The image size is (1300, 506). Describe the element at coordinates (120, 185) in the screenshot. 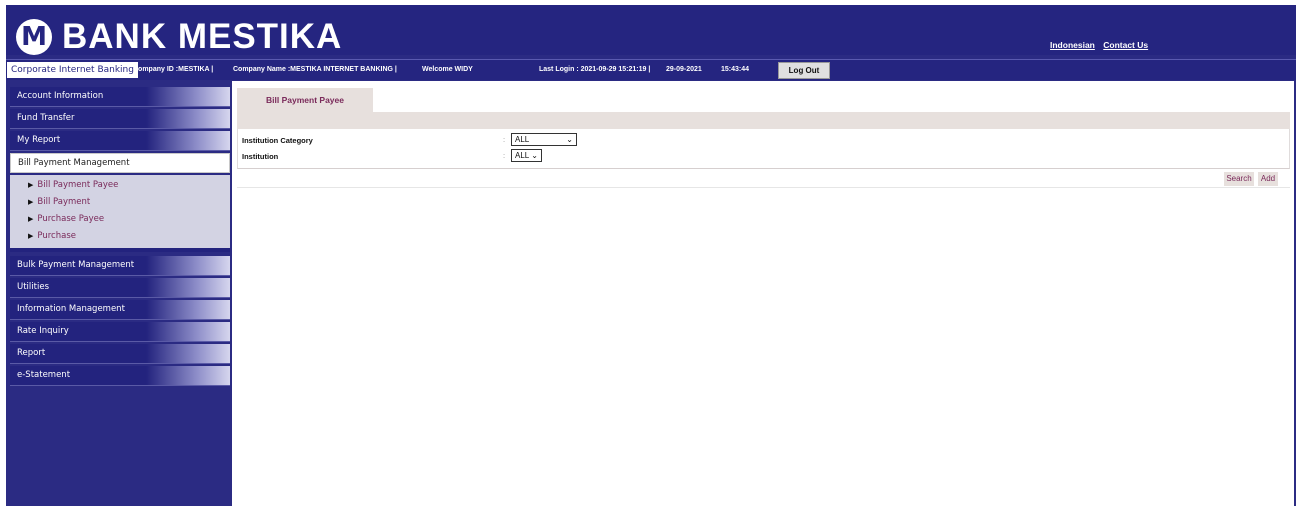

I see `submenu-bill-payment-payee: ▶ Bill Payment Payee` at that location.